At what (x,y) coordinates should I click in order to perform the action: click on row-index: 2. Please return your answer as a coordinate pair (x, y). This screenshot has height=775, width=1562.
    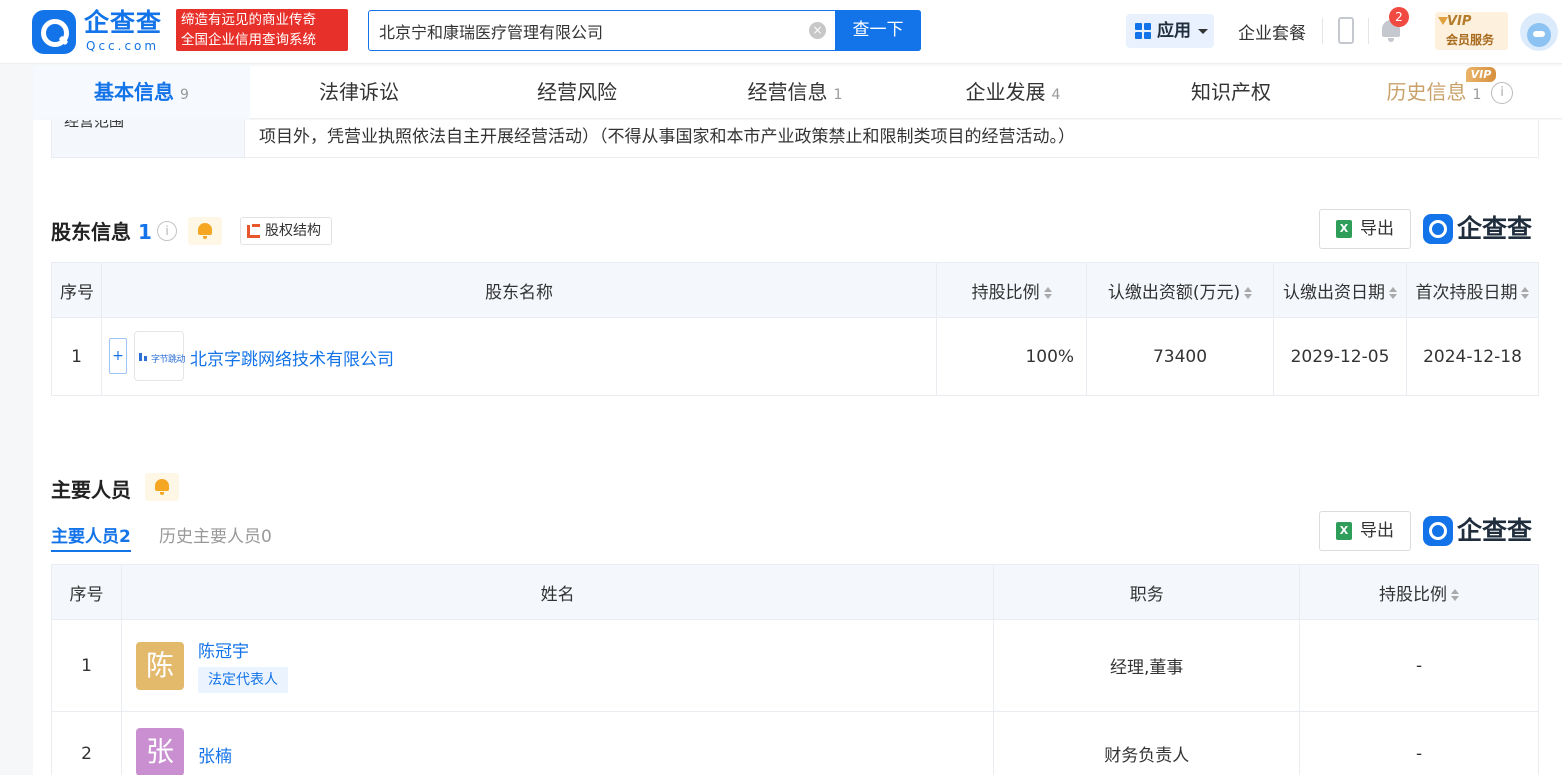
    Looking at the image, I should click on (86, 743).